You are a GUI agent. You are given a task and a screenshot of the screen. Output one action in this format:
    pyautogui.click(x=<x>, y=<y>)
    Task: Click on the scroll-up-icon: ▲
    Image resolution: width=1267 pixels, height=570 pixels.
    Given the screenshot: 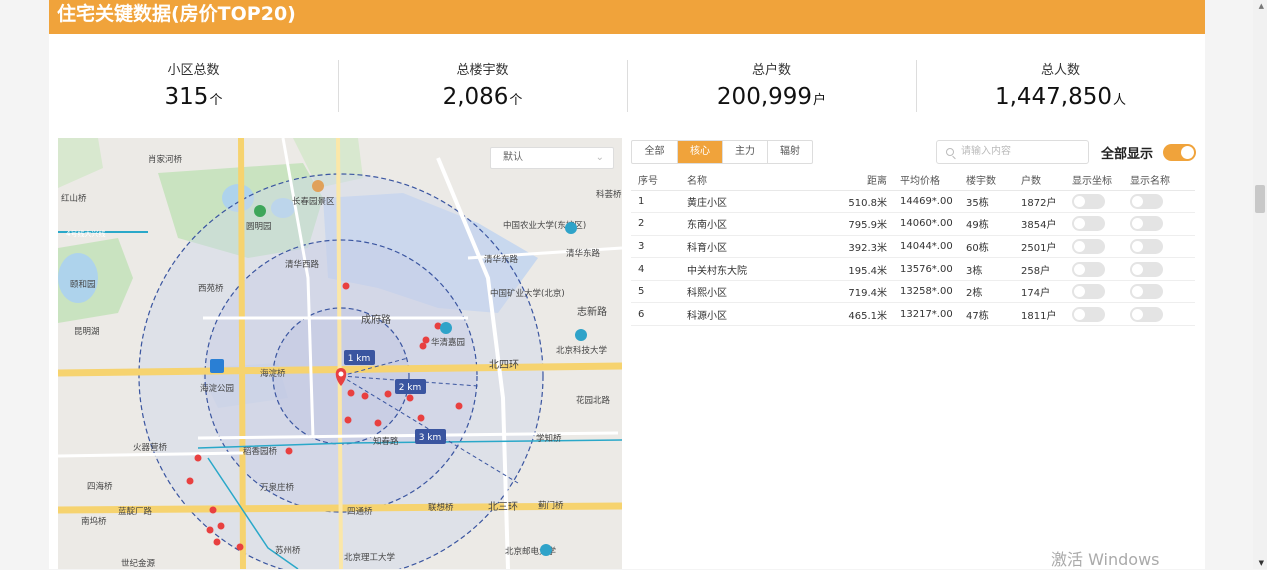 What is the action you would take?
    pyautogui.click(x=1261, y=6)
    